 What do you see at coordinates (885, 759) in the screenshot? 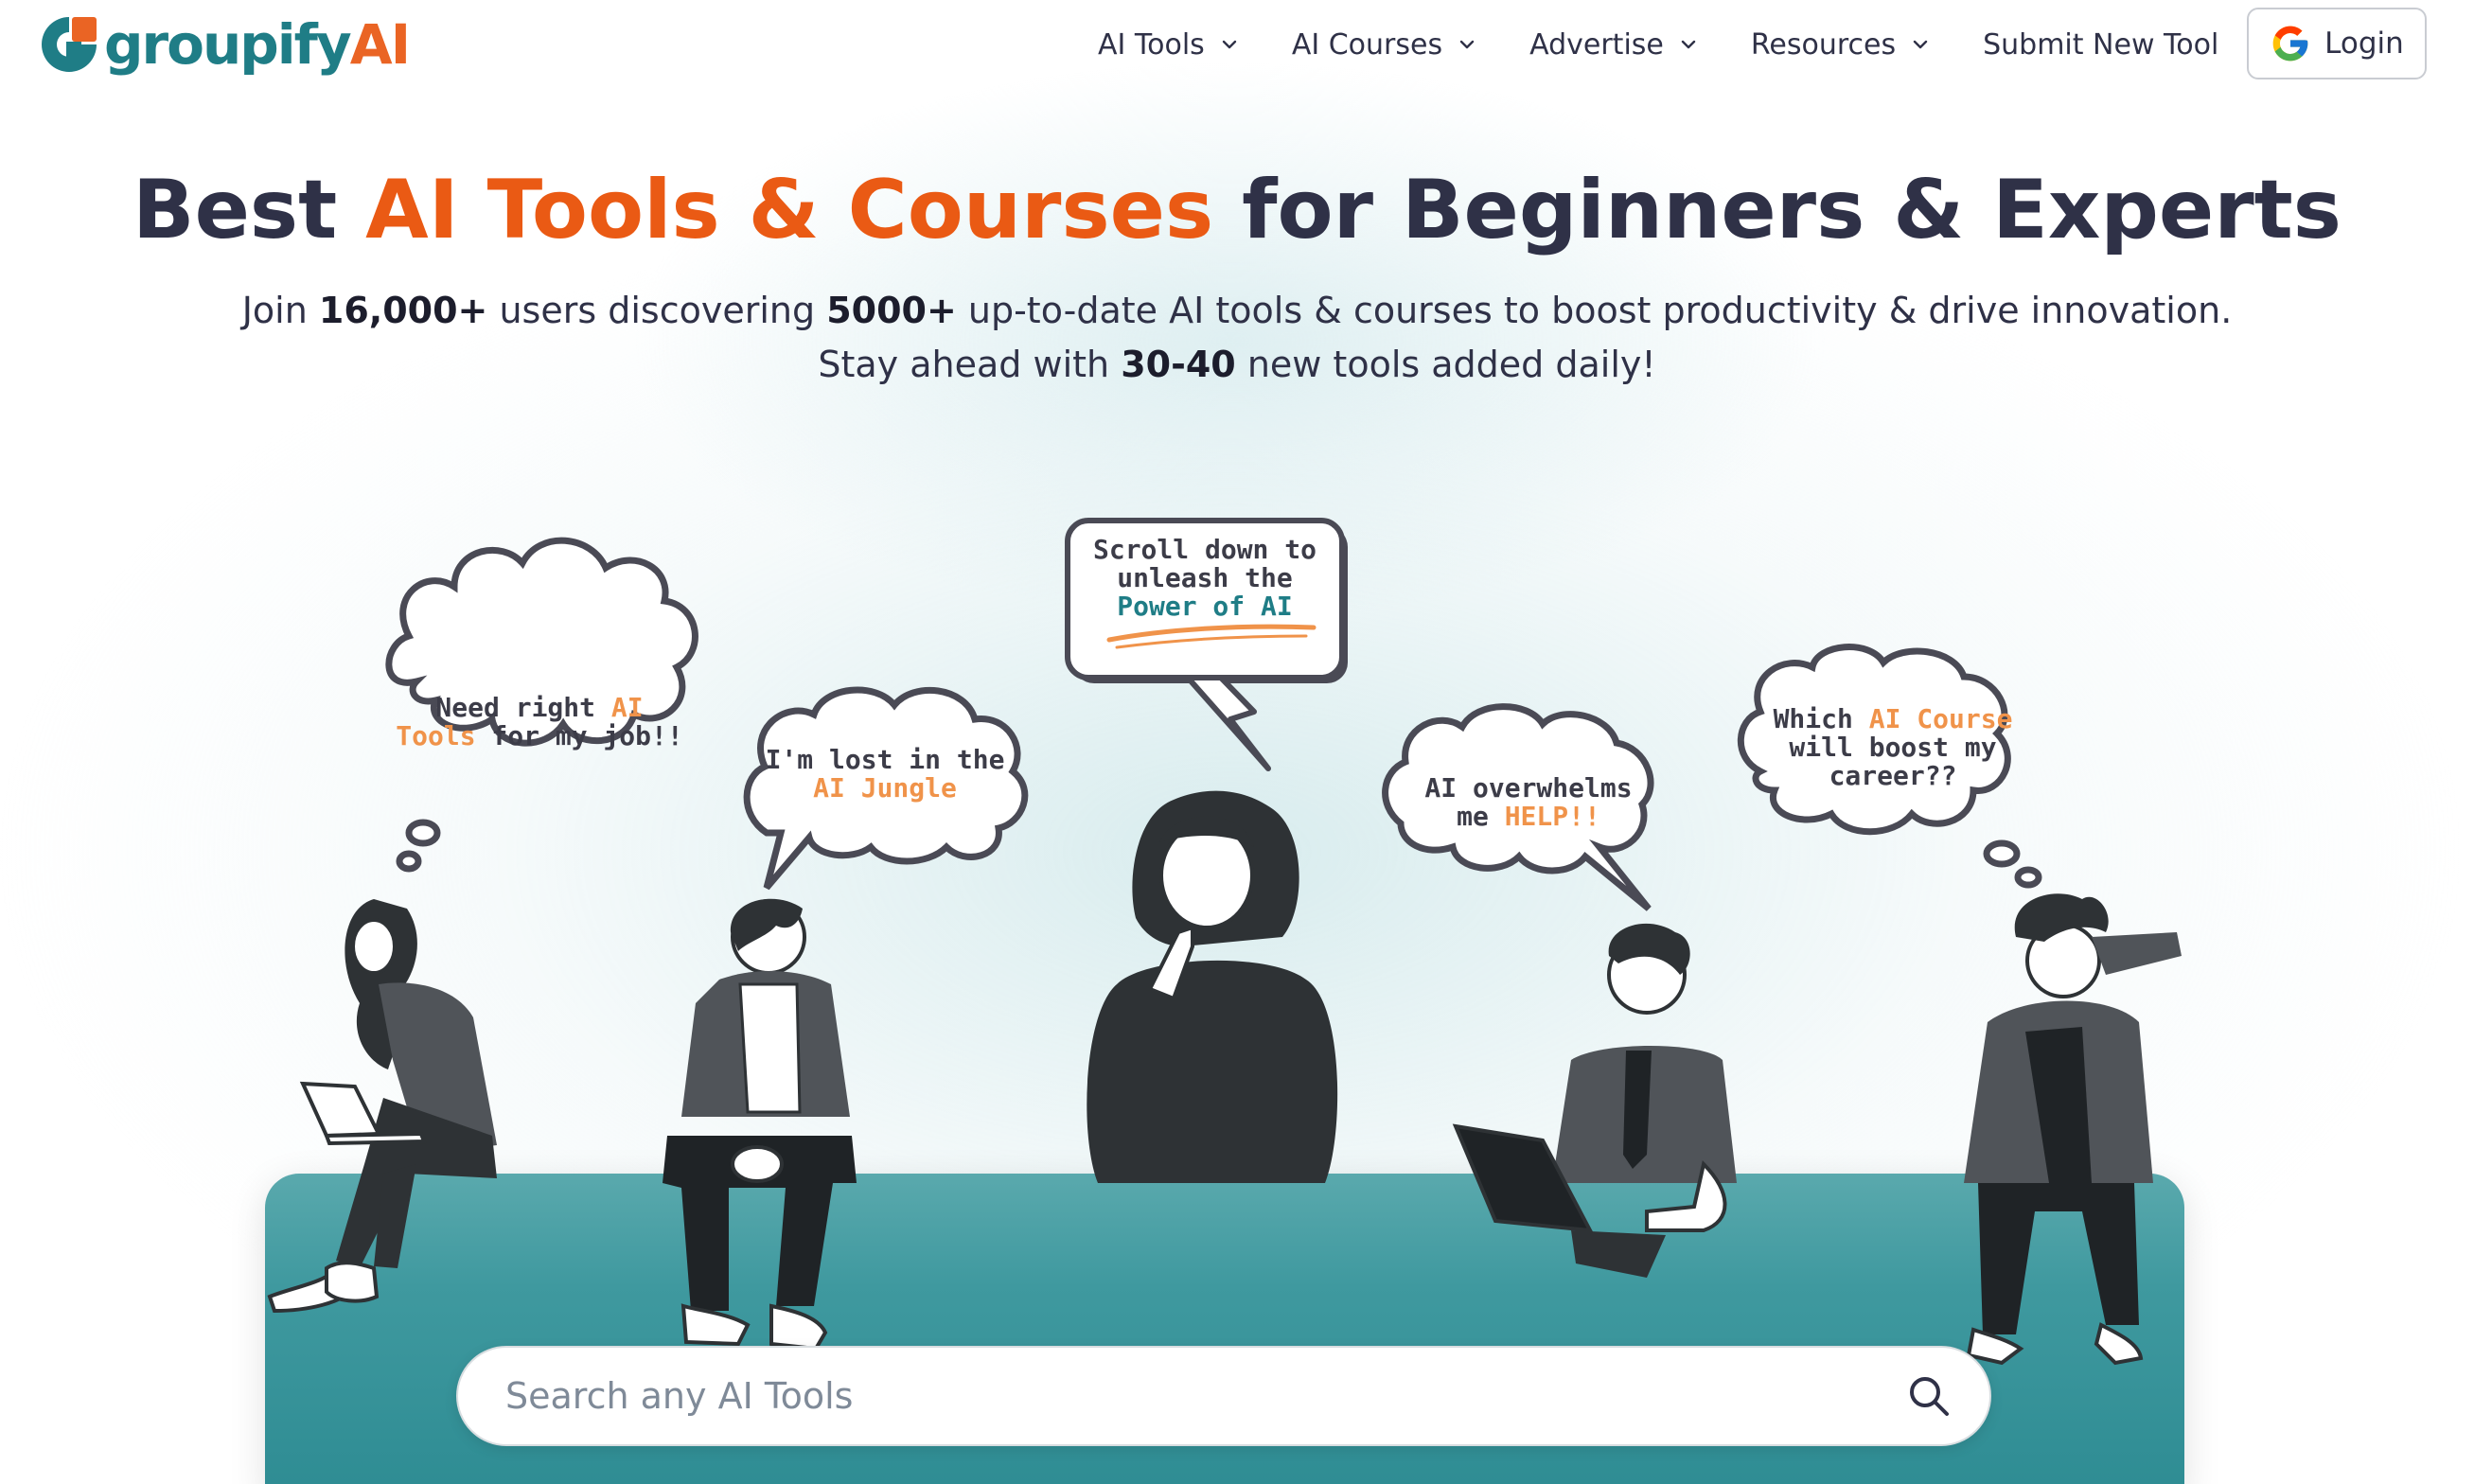
I see `bubble-text-part: I'm lost in the` at bounding box center [885, 759].